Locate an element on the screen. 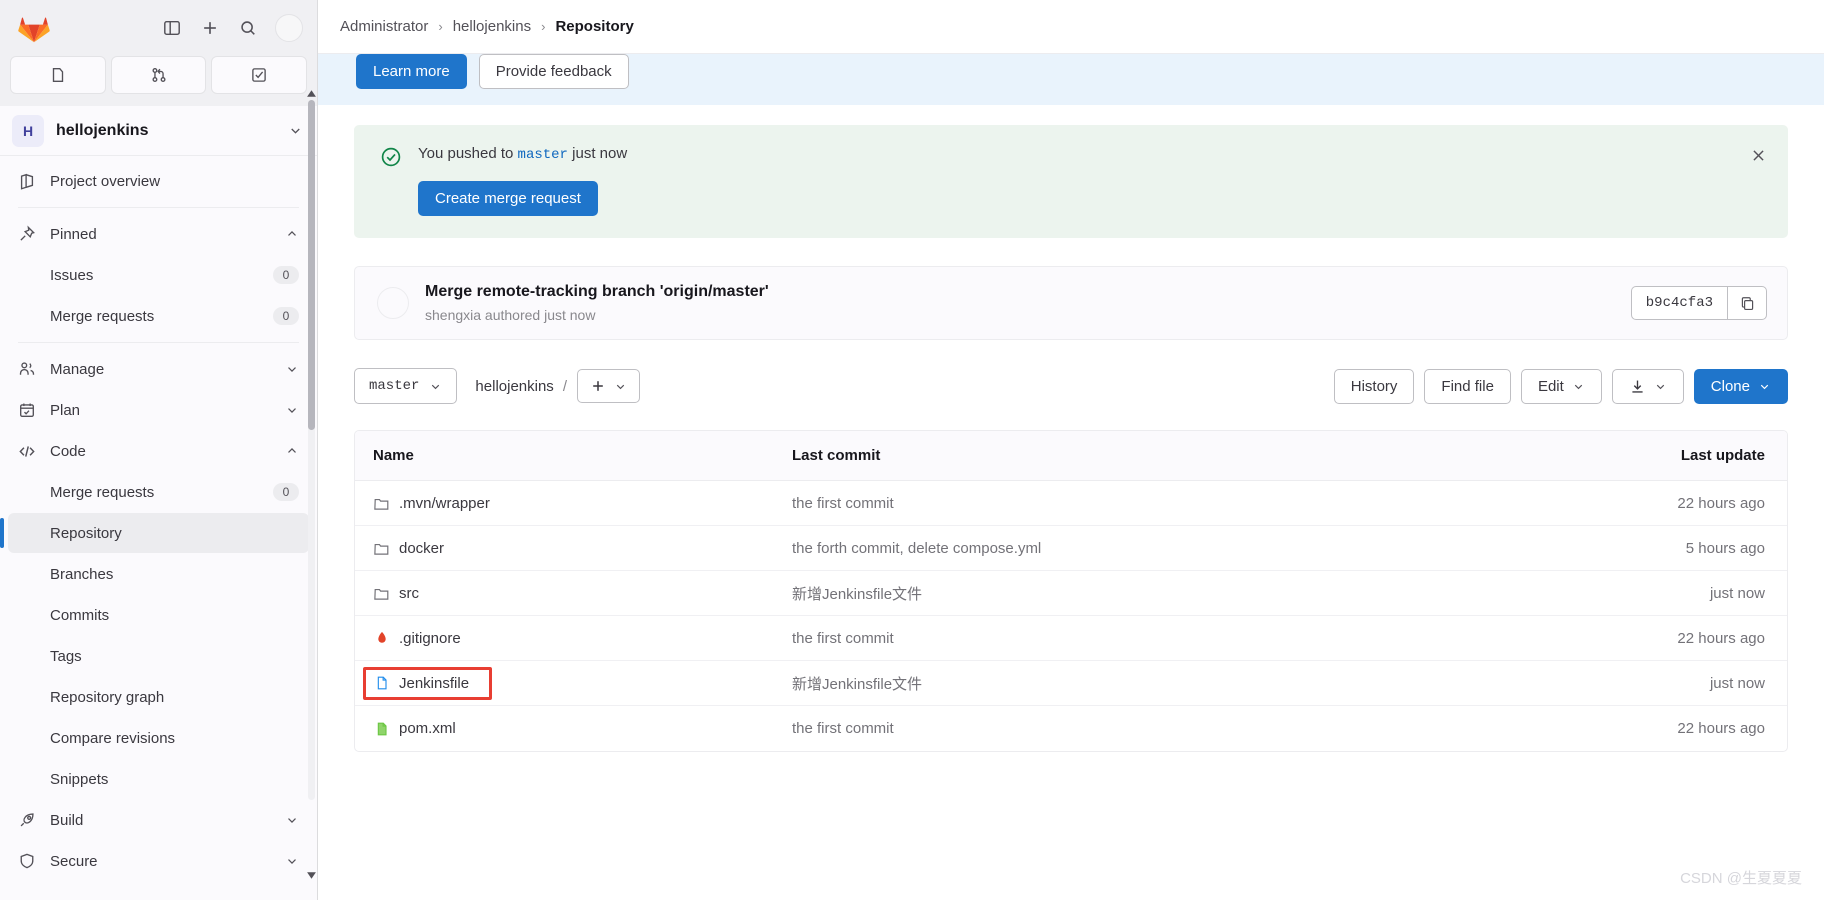 This screenshot has width=1824, height=900. sidebar-item-branches: Branches is located at coordinates (158, 574).